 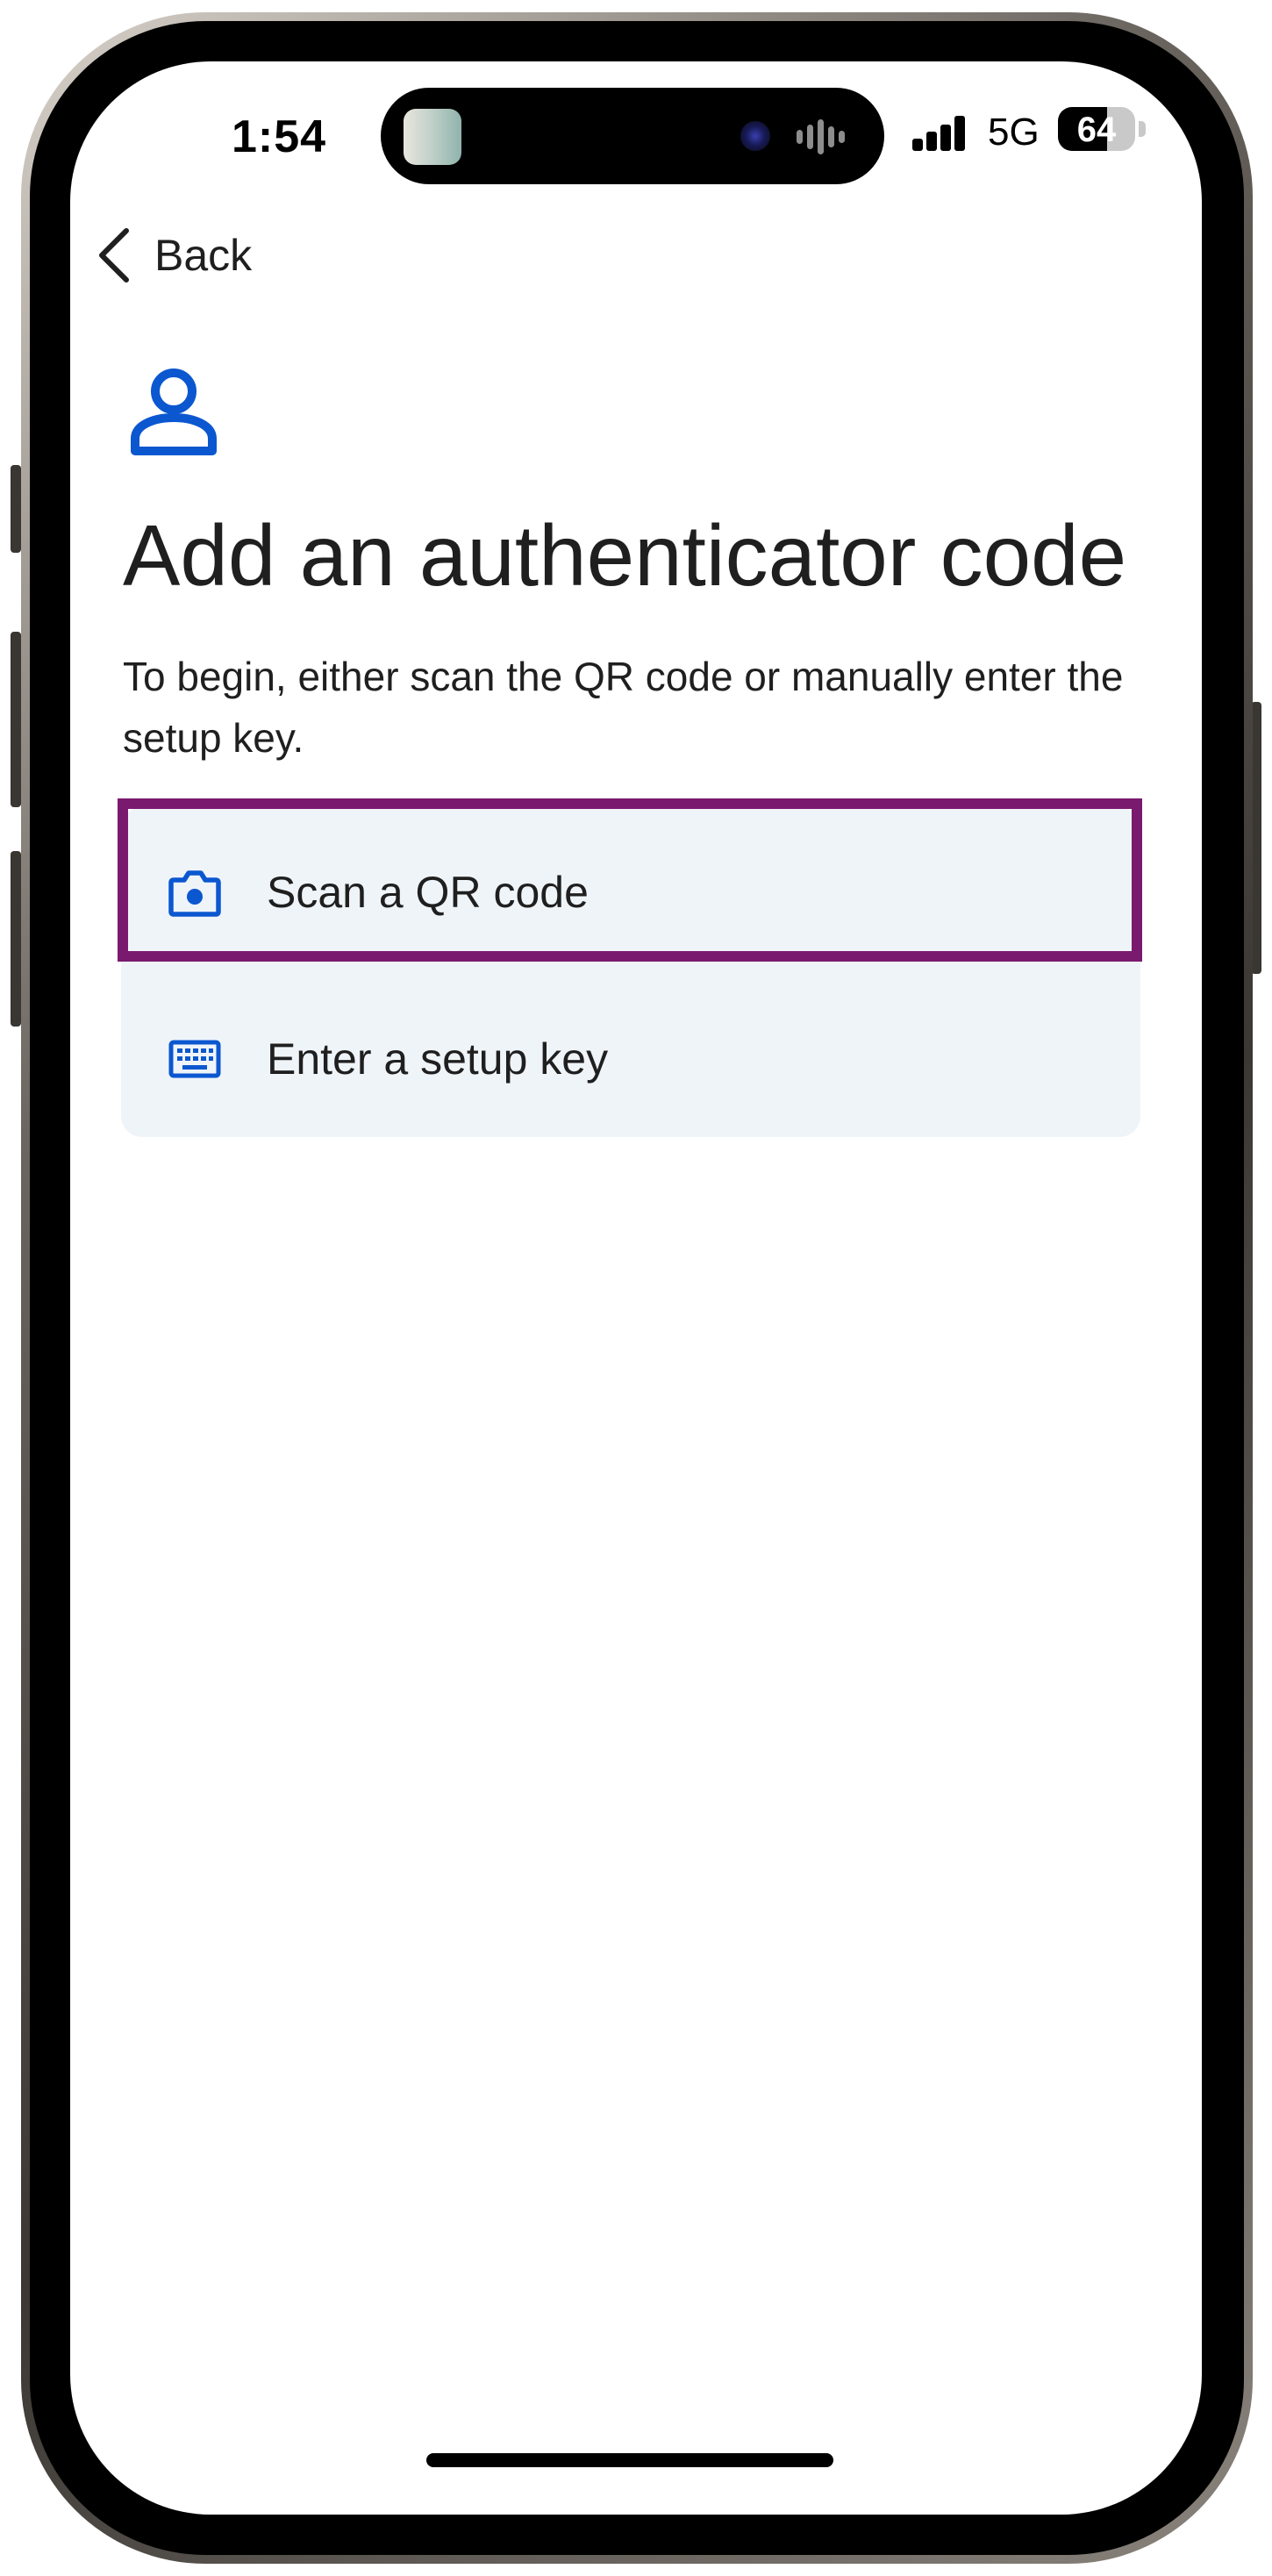 I want to click on camera-icon, so click(x=195, y=892).